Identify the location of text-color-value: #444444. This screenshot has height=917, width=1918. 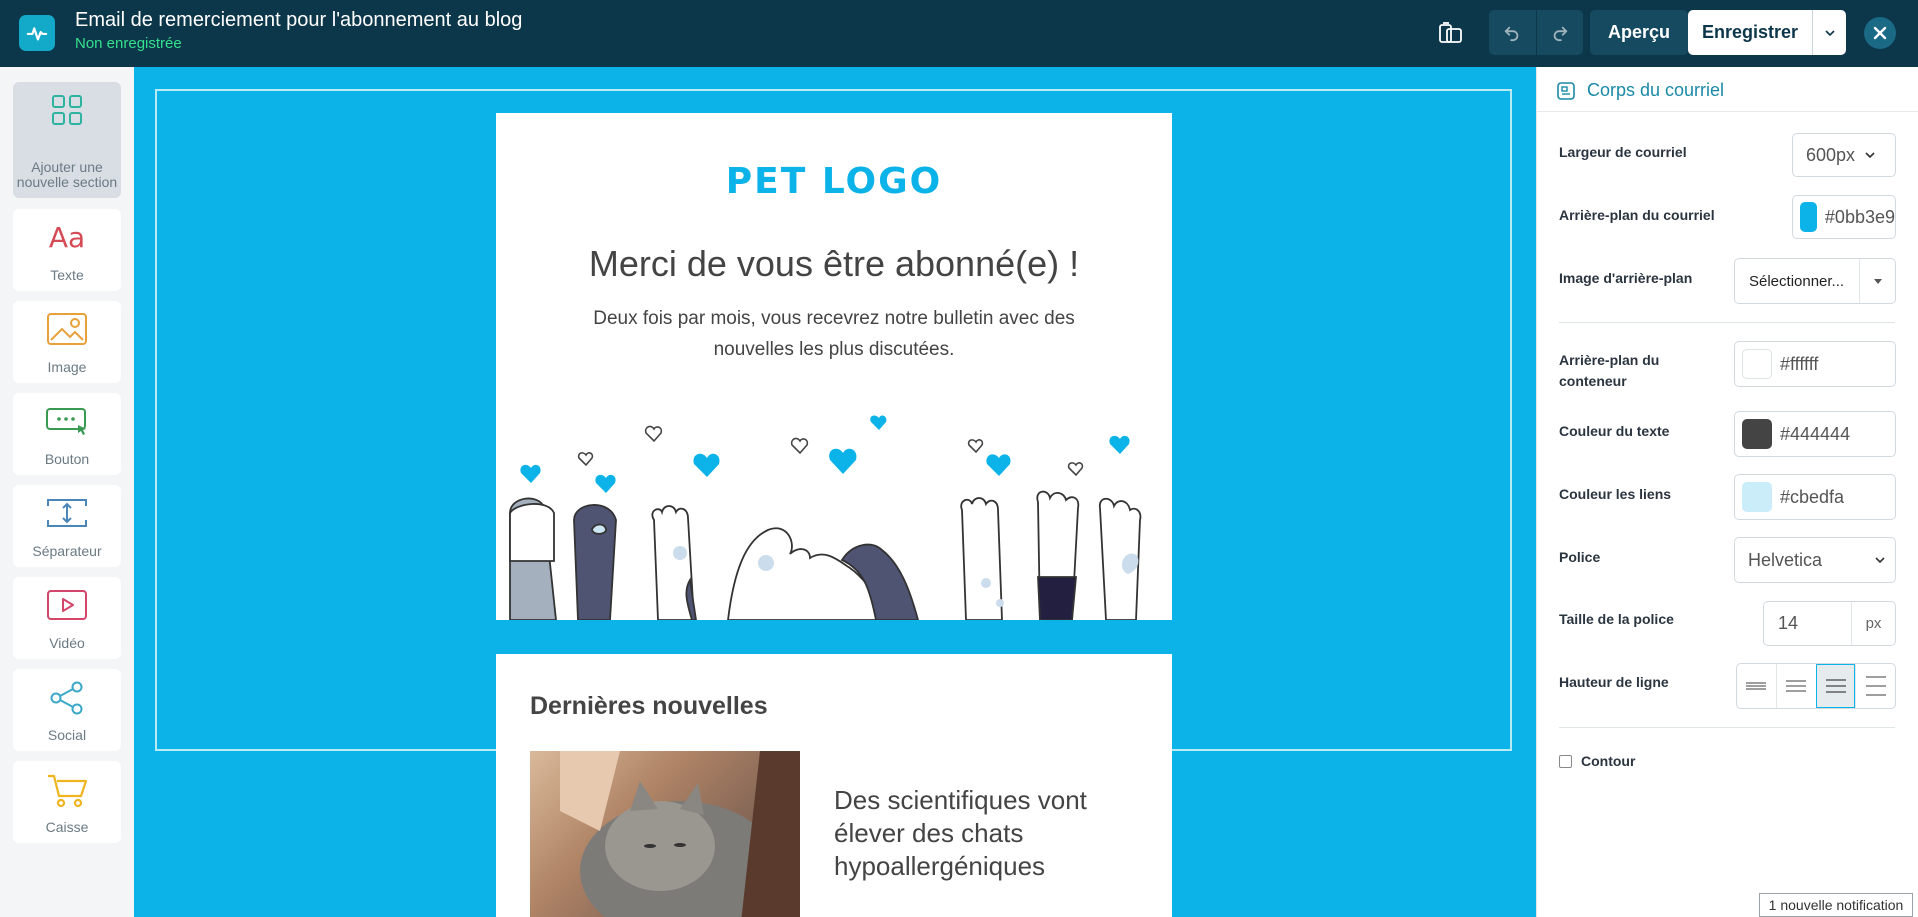
(1815, 433).